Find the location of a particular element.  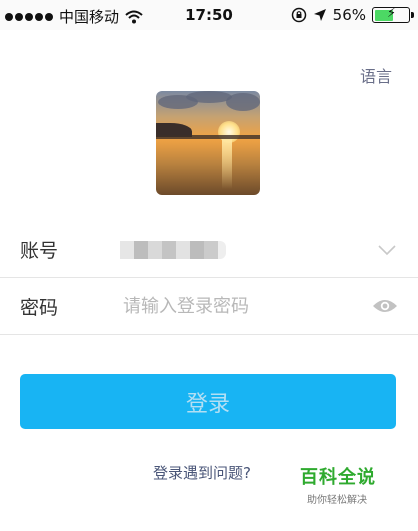

watermark-logo: 百科全说 助你轻松解决 is located at coordinates (342, 484).